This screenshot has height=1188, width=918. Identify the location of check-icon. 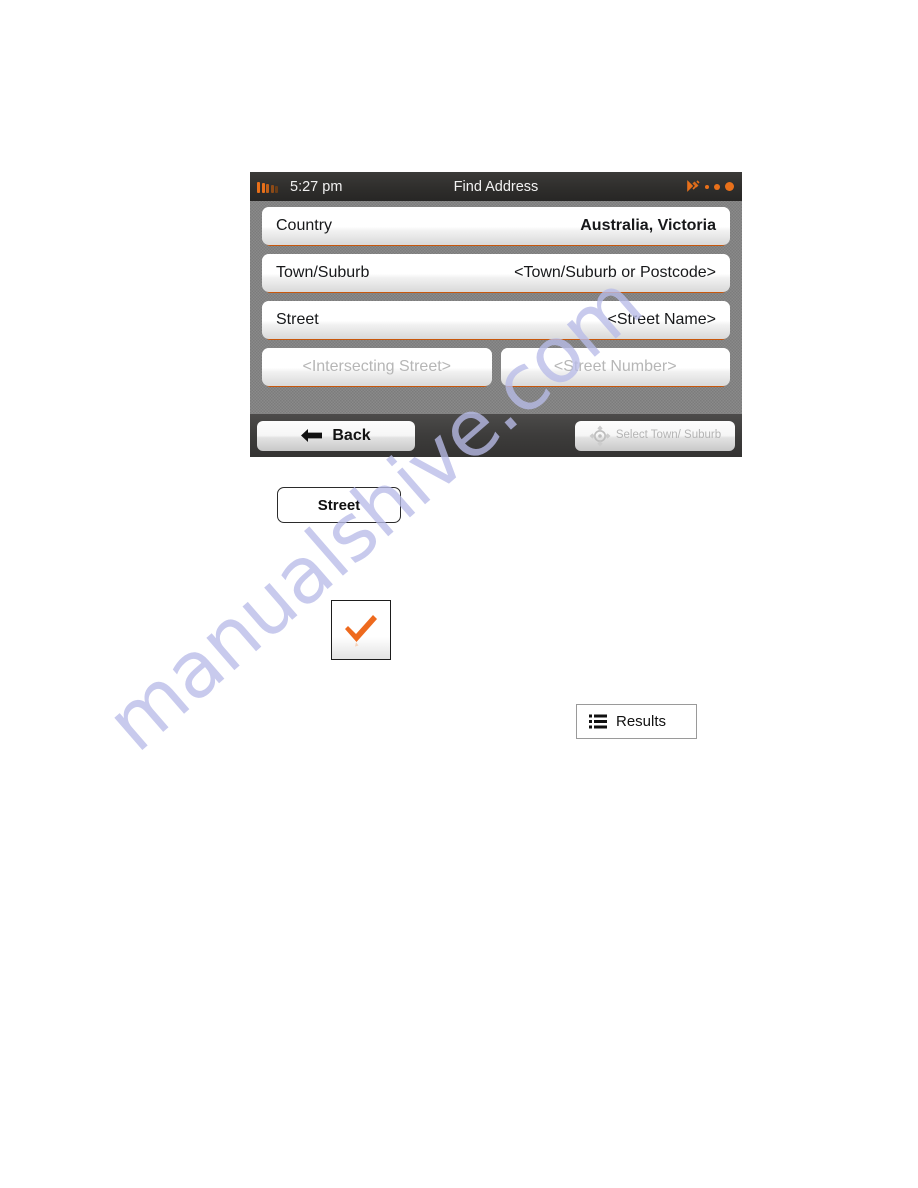
(361, 631).